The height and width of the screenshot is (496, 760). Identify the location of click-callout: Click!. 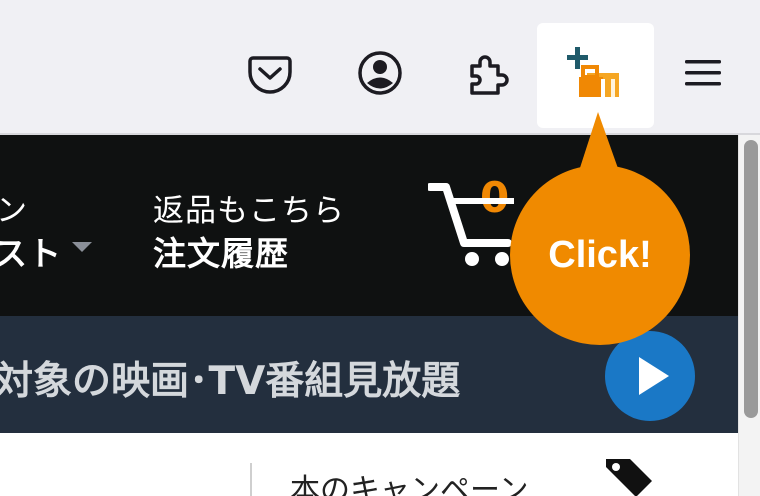
(600, 230).